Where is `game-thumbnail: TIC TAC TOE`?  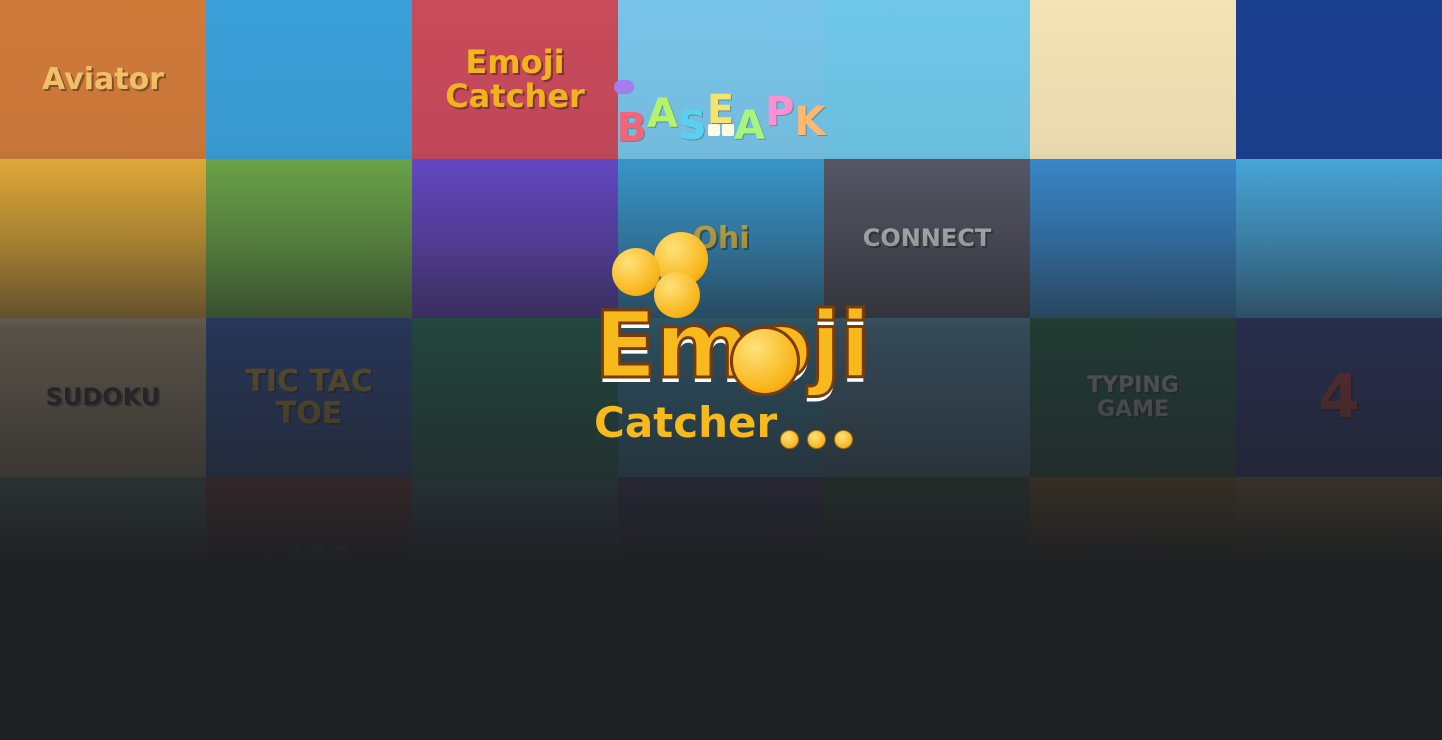 game-thumbnail: TIC TAC TOE is located at coordinates (309, 397).